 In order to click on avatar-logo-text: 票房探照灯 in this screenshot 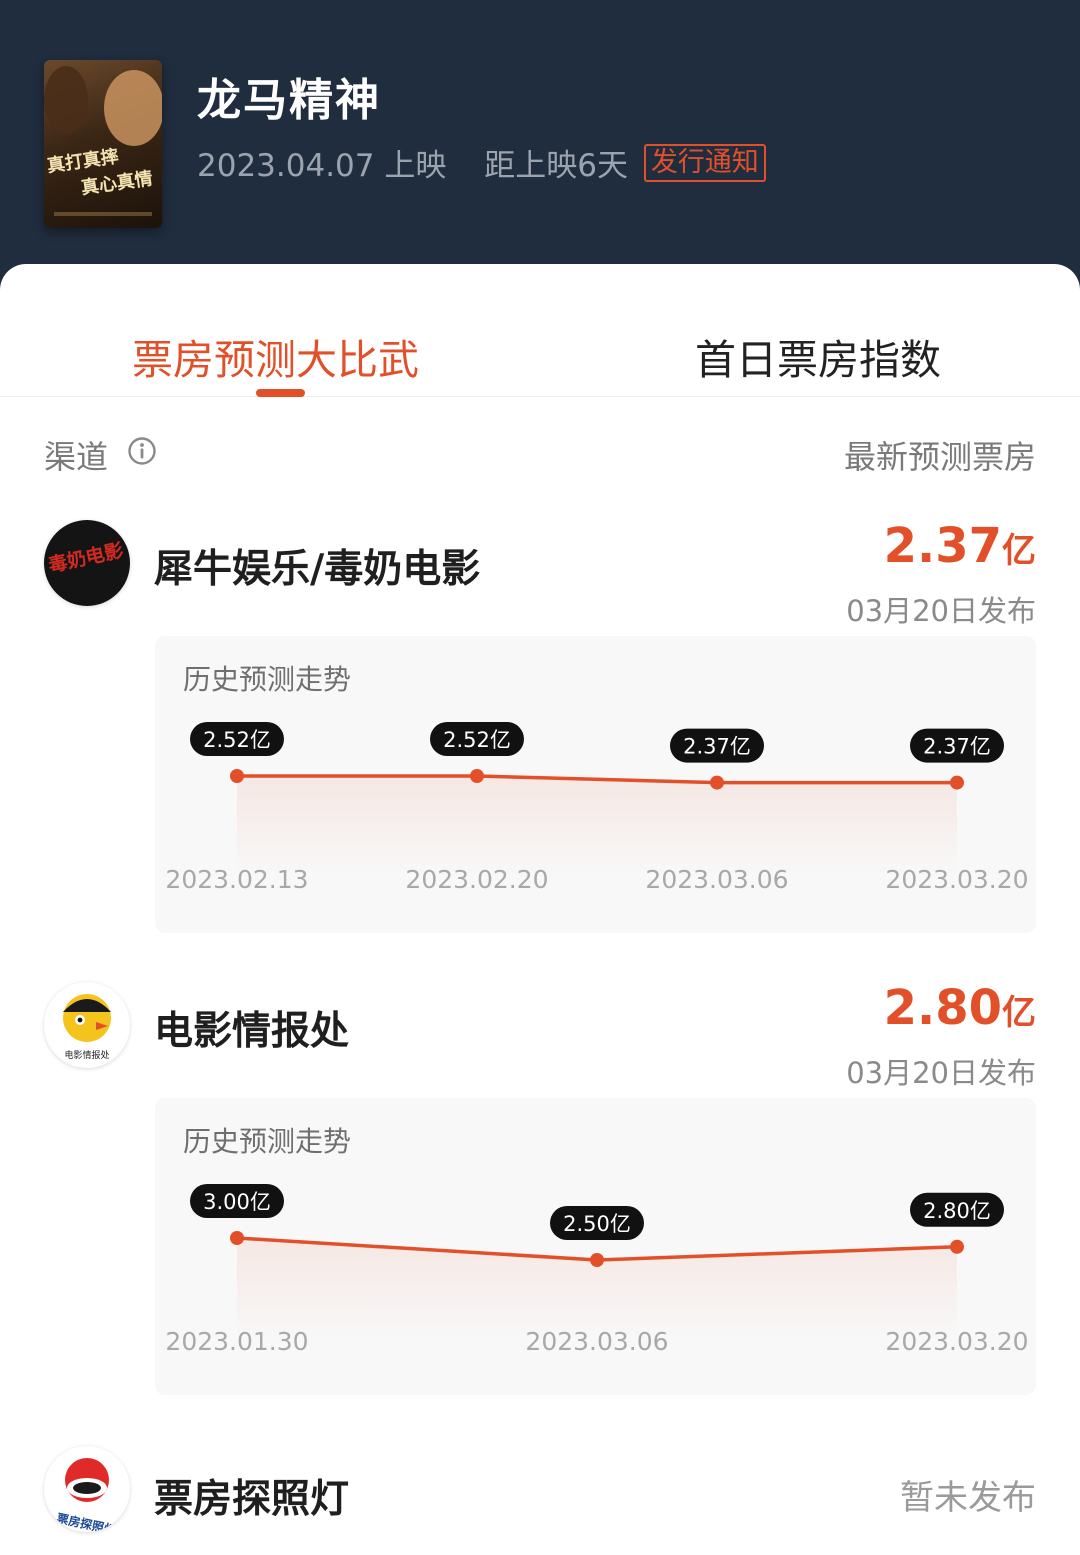, I will do `click(86, 1521)`.